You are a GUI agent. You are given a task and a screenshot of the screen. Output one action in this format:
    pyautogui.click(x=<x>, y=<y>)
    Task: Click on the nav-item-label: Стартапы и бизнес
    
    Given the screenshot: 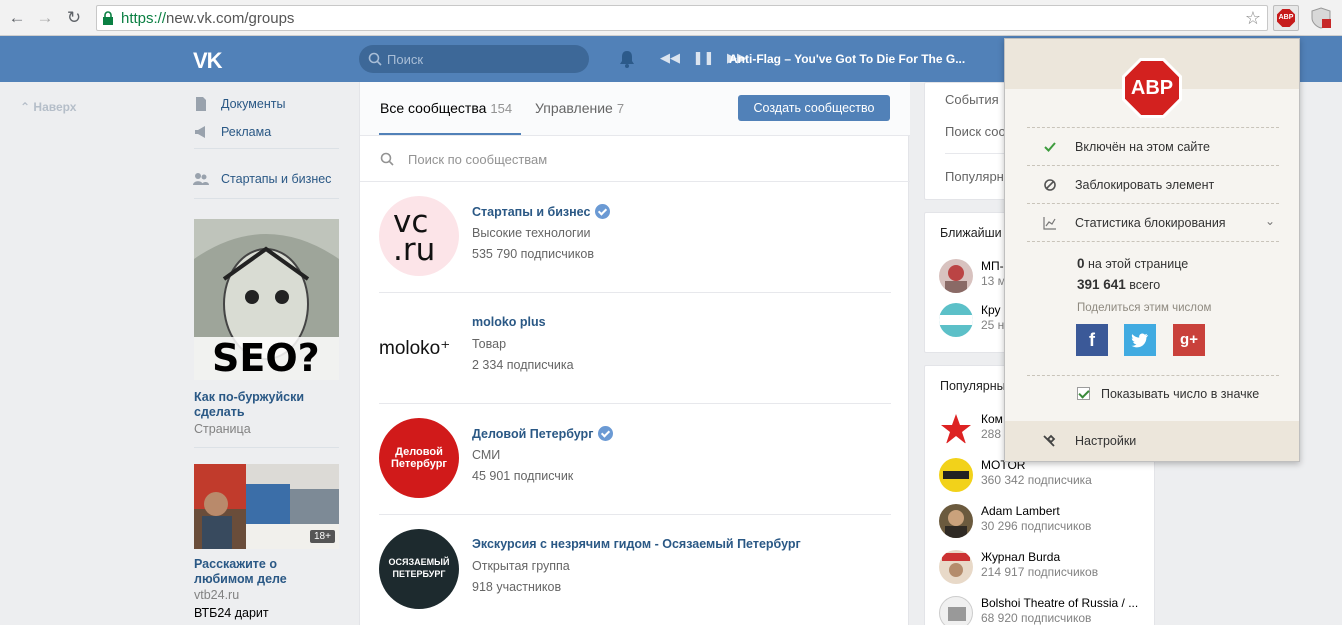 What is the action you would take?
    pyautogui.click(x=276, y=179)
    